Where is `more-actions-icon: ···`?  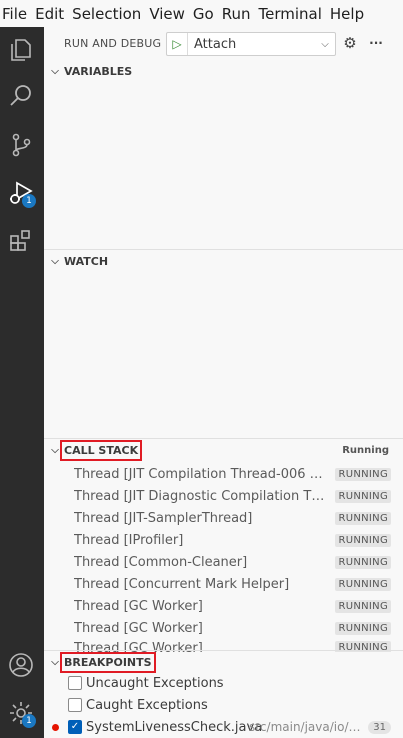 more-actions-icon: ··· is located at coordinates (376, 43).